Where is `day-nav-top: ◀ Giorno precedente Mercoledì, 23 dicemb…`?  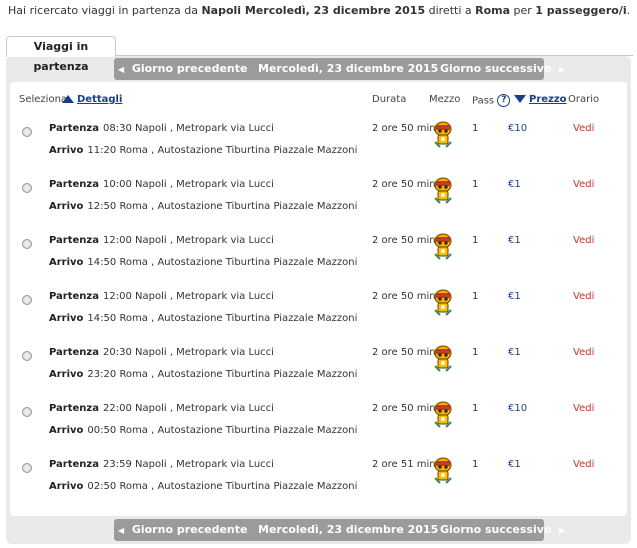 day-nav-top: ◀ Giorno precedente Mercoledì, 23 dicemb… is located at coordinates (318, 69).